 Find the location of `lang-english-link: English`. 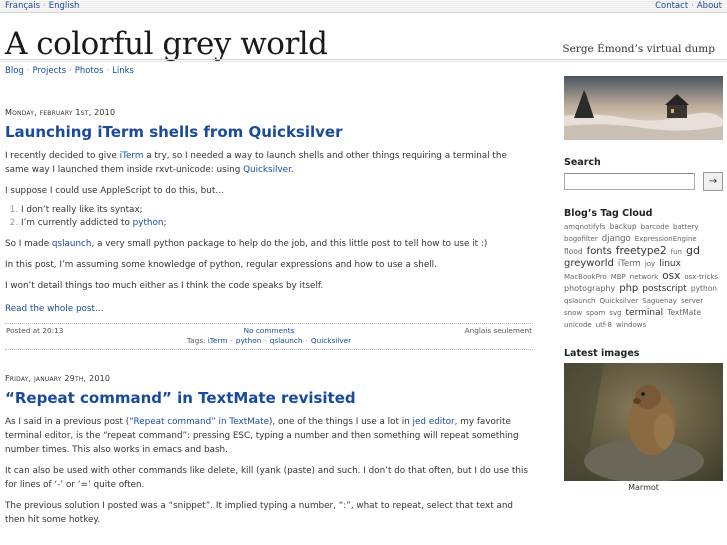

lang-english-link: English is located at coordinates (64, 6).